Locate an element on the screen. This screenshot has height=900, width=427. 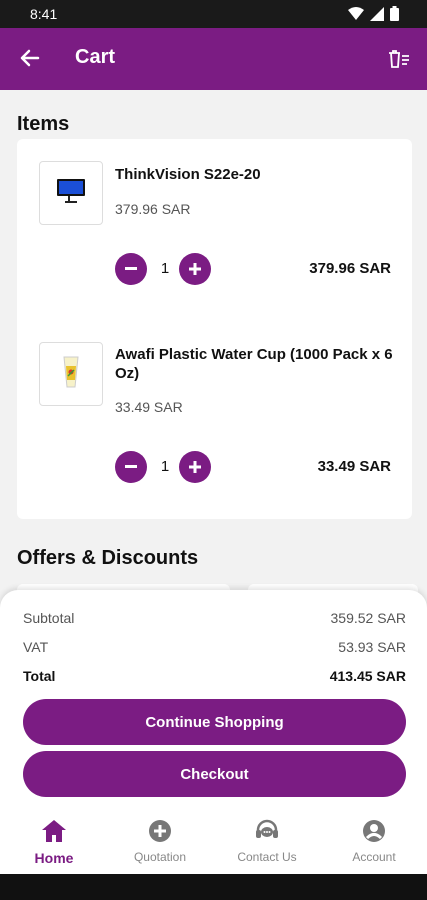
status-icons is located at coordinates (373, 16).